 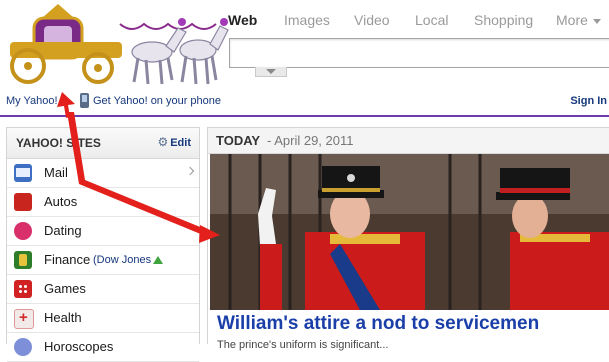 What do you see at coordinates (84, 100) in the screenshot?
I see `mobile-phone-icon` at bounding box center [84, 100].